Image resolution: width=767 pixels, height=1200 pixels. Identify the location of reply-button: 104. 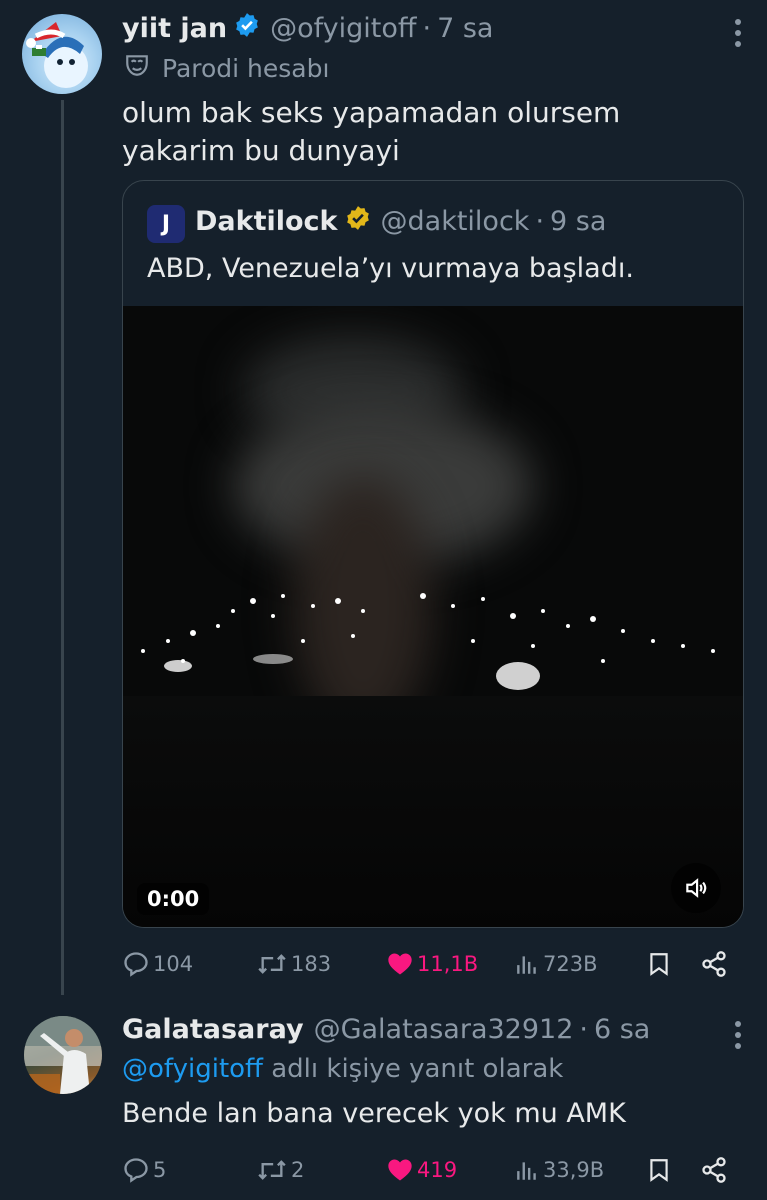
(157, 964).